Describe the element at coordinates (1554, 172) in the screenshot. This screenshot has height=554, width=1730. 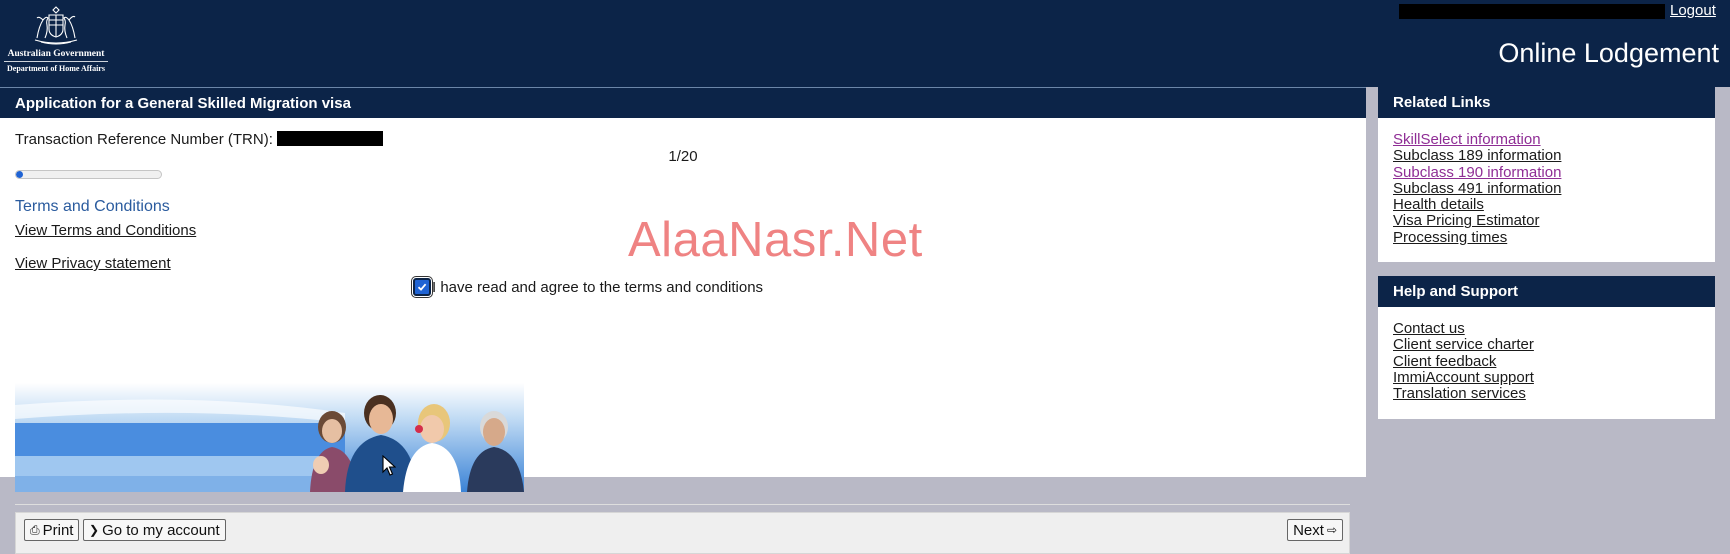
I see `related-link: Subclass 190 information` at that location.